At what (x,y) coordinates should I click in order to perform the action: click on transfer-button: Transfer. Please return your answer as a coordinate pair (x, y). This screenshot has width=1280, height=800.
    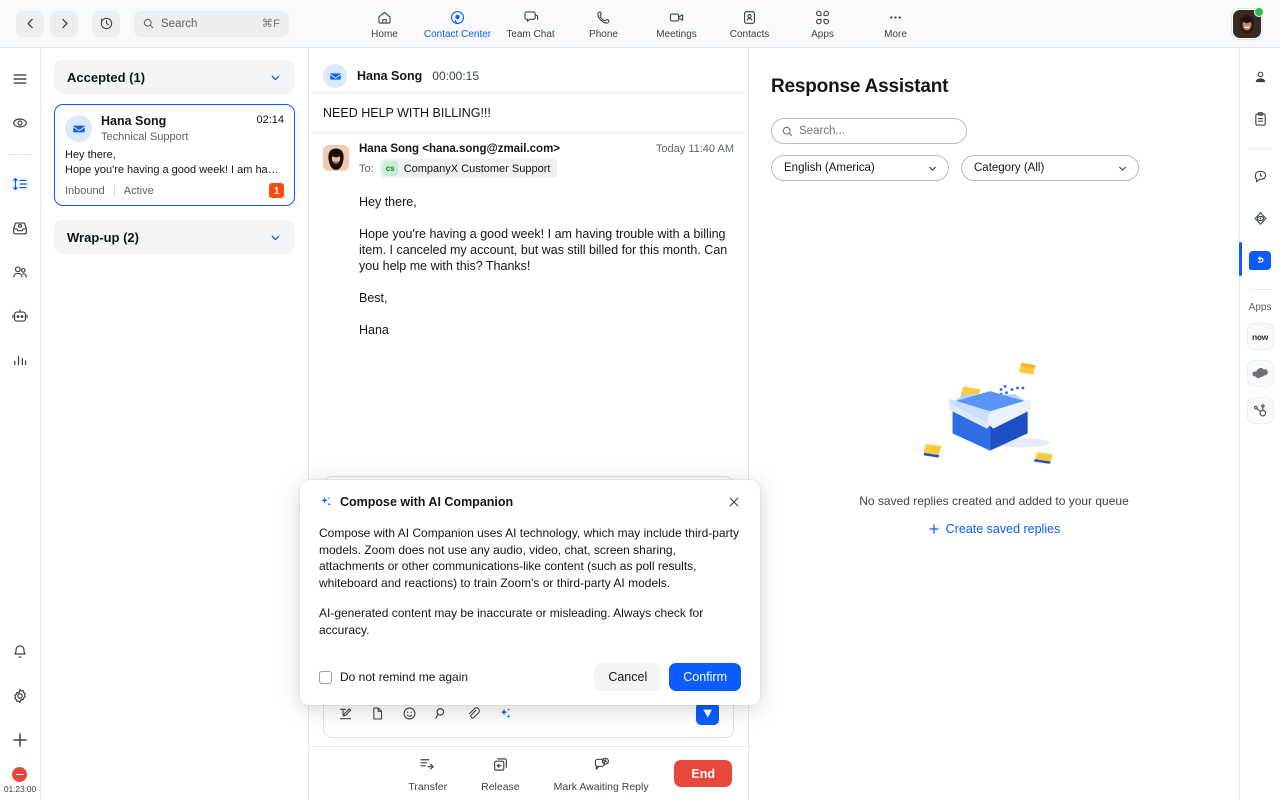
    Looking at the image, I should click on (427, 774).